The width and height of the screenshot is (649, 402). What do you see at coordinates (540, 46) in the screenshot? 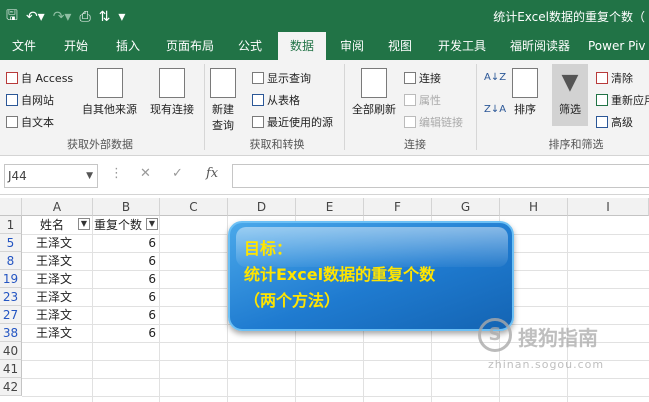
I see `tab-foxit-reader: 福昕阅读器` at bounding box center [540, 46].